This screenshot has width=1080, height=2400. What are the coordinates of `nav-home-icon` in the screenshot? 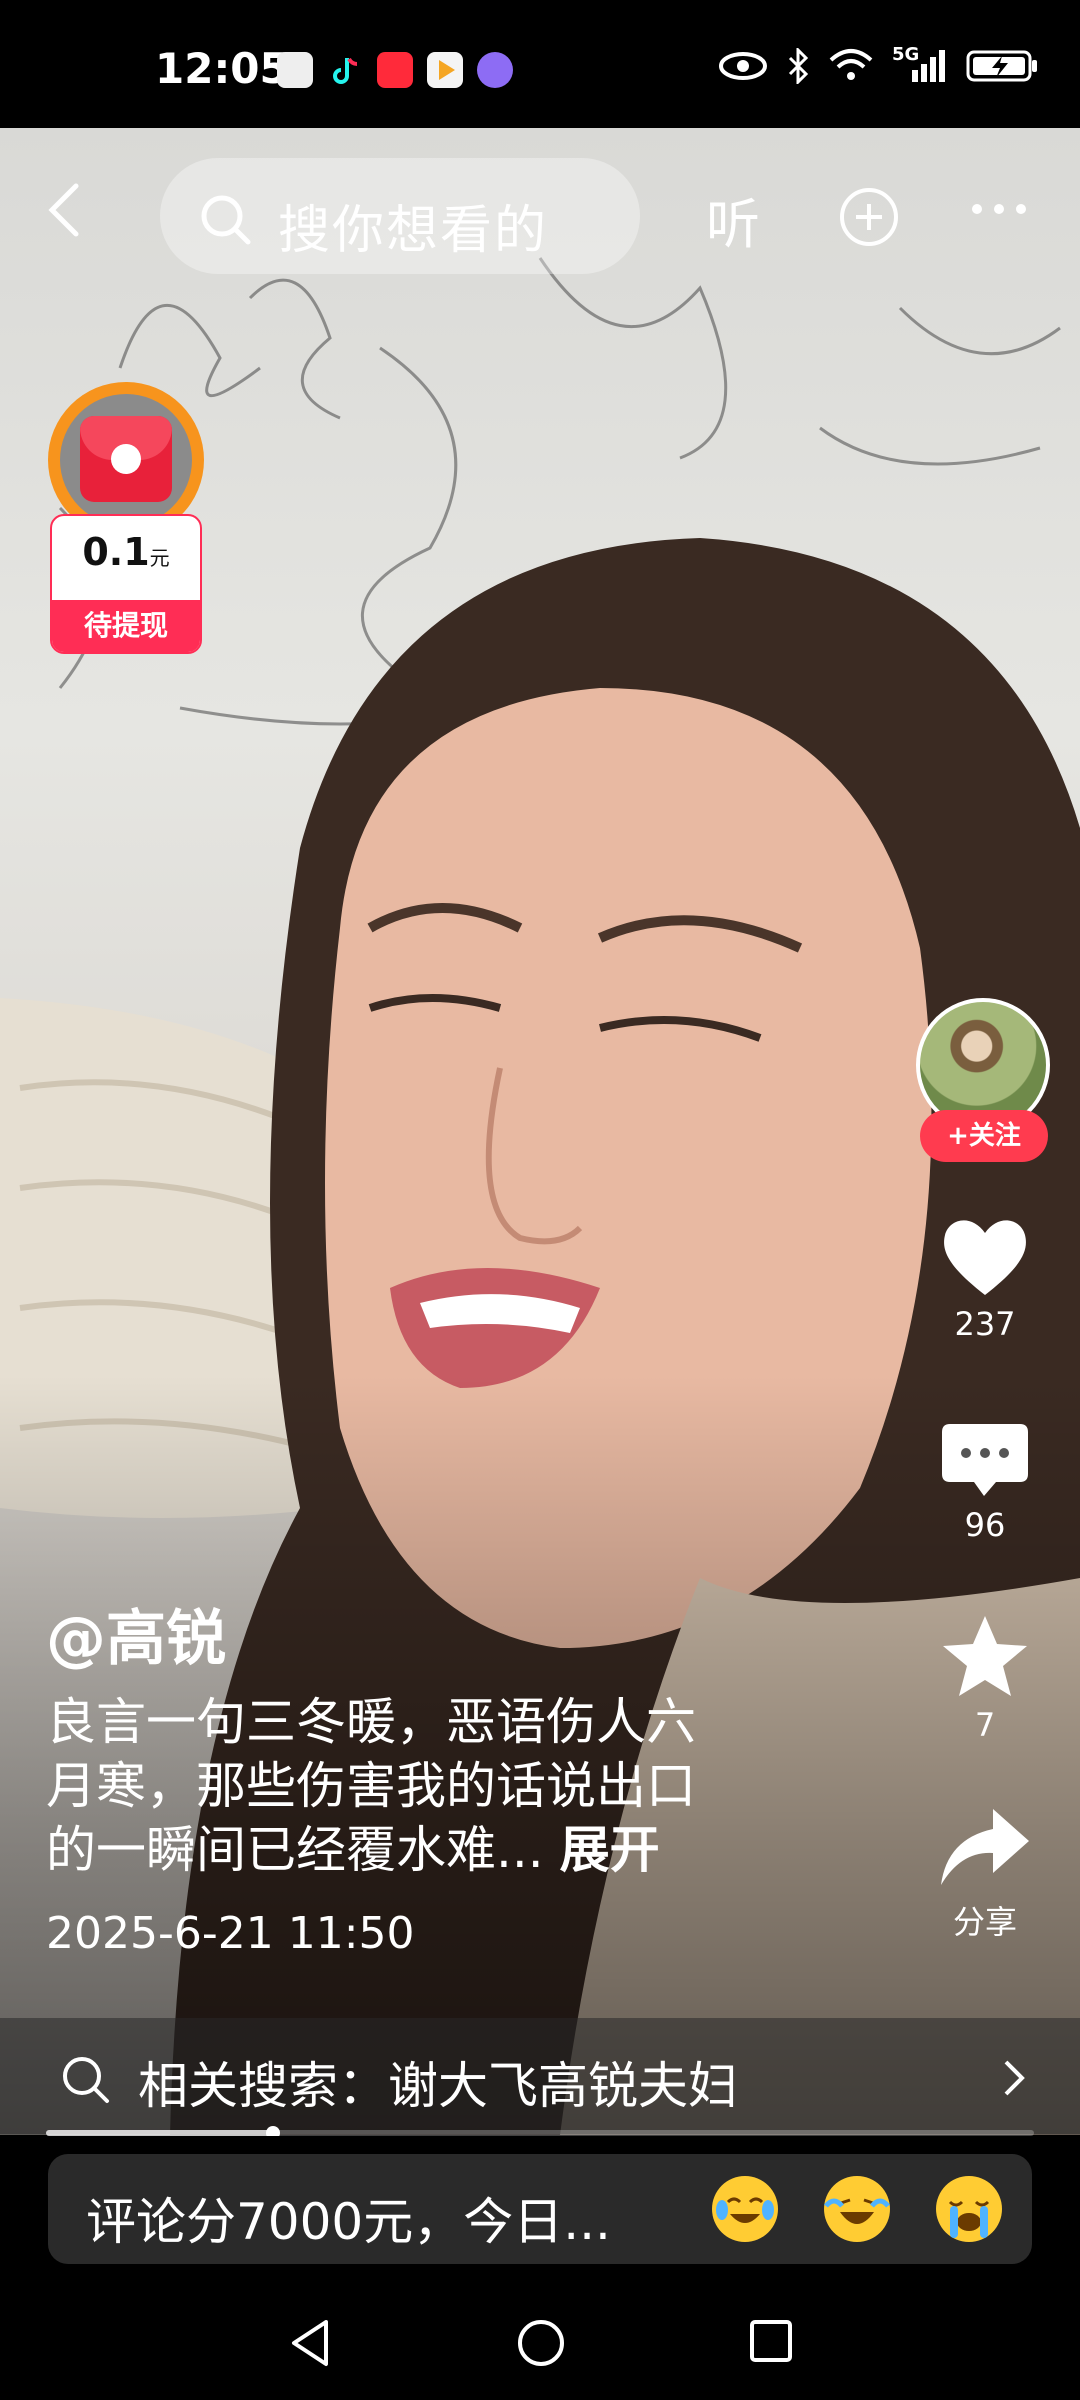 It's located at (541, 2343).